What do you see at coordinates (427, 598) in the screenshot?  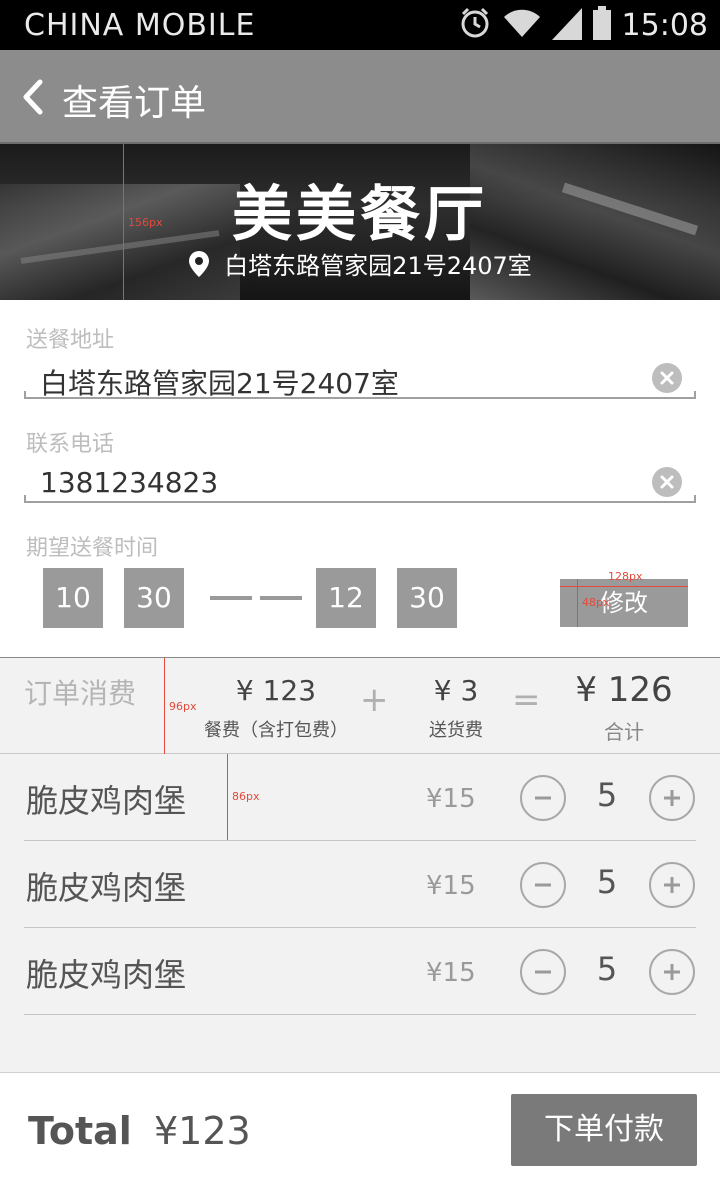 I see `end-minute-box: 30` at bounding box center [427, 598].